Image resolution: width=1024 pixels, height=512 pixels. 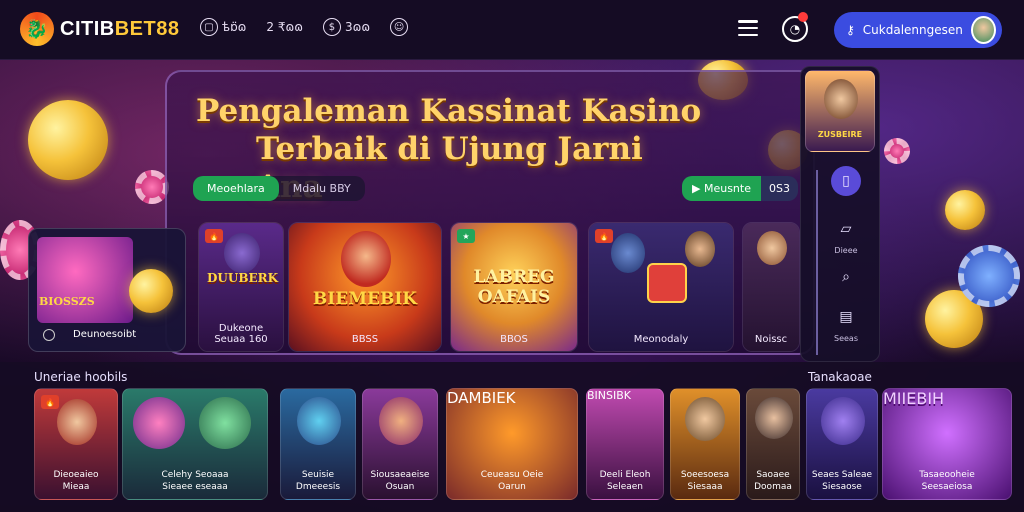 What do you see at coordinates (850, 30) in the screenshot?
I see `key-icon: ⚷` at bounding box center [850, 30].